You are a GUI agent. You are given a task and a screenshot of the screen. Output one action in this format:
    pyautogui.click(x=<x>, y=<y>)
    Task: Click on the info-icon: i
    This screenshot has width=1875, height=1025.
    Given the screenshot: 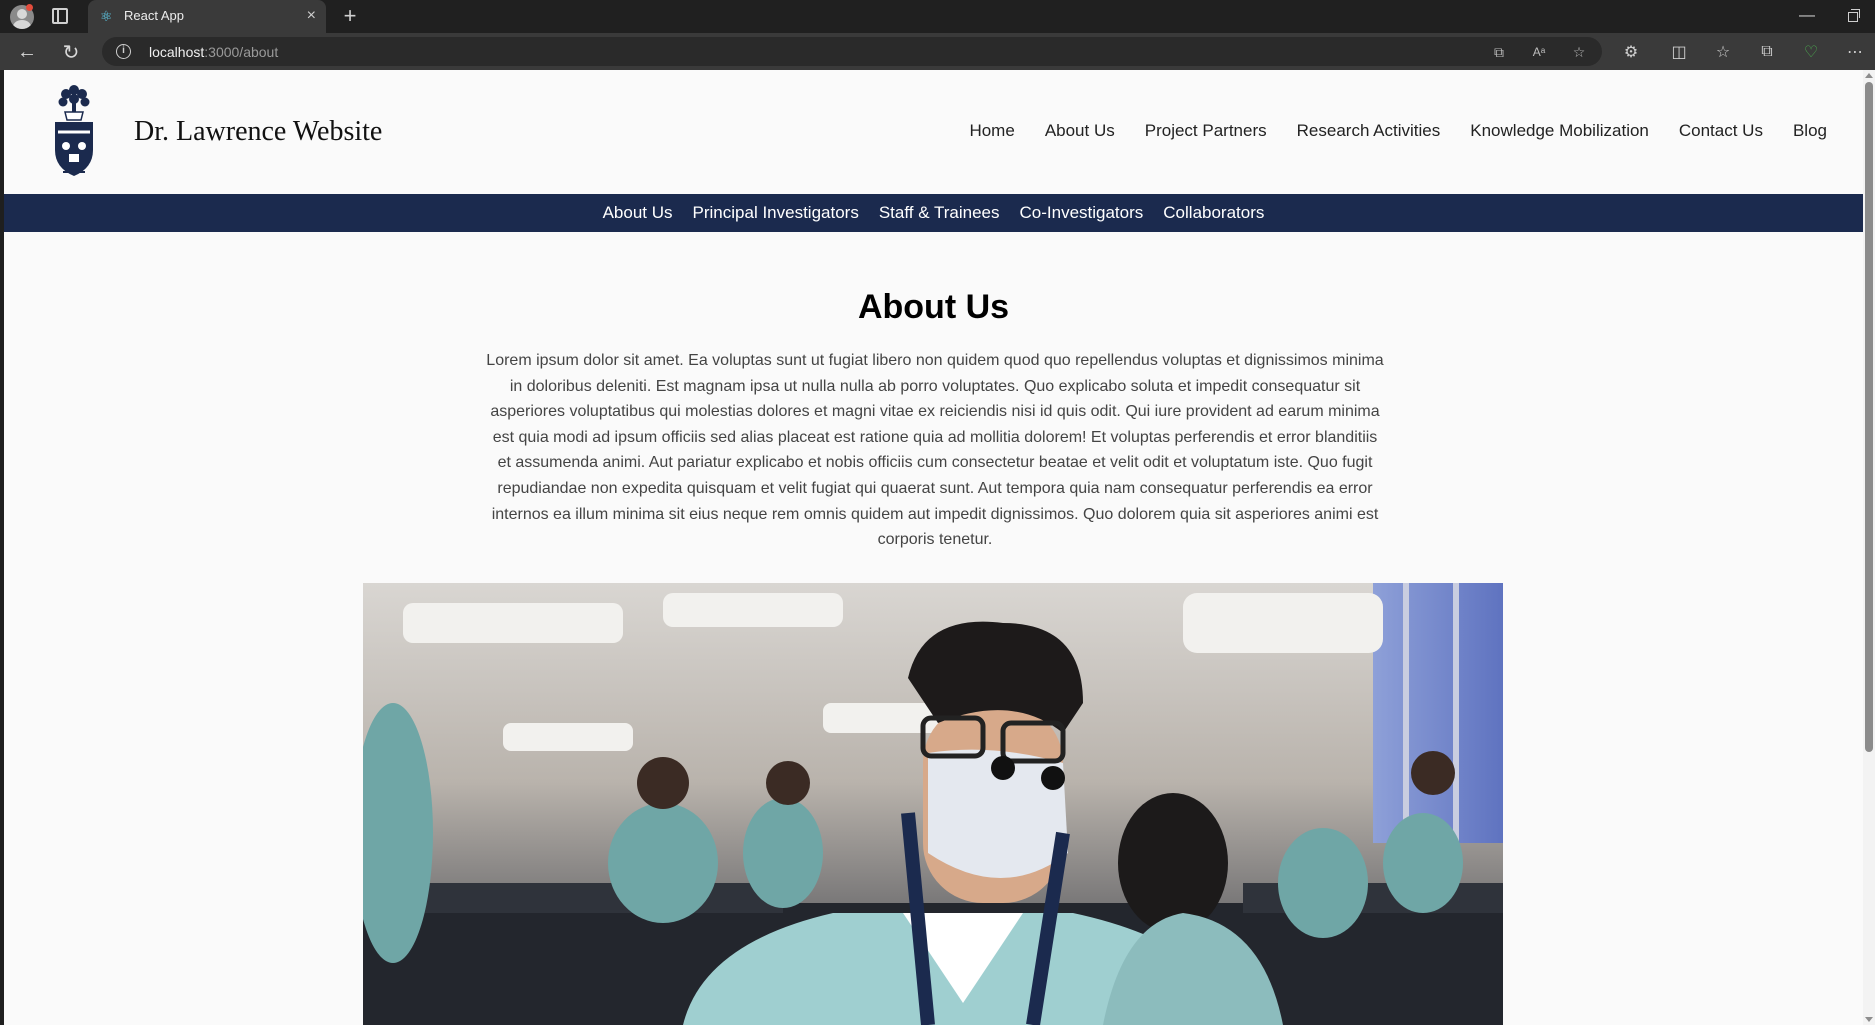 What is the action you would take?
    pyautogui.click(x=123, y=51)
    